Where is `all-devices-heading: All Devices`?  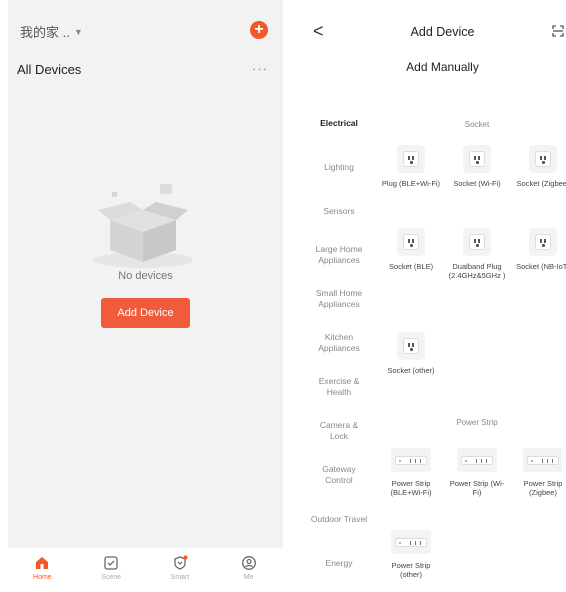 all-devices-heading: All Devices is located at coordinates (49, 69).